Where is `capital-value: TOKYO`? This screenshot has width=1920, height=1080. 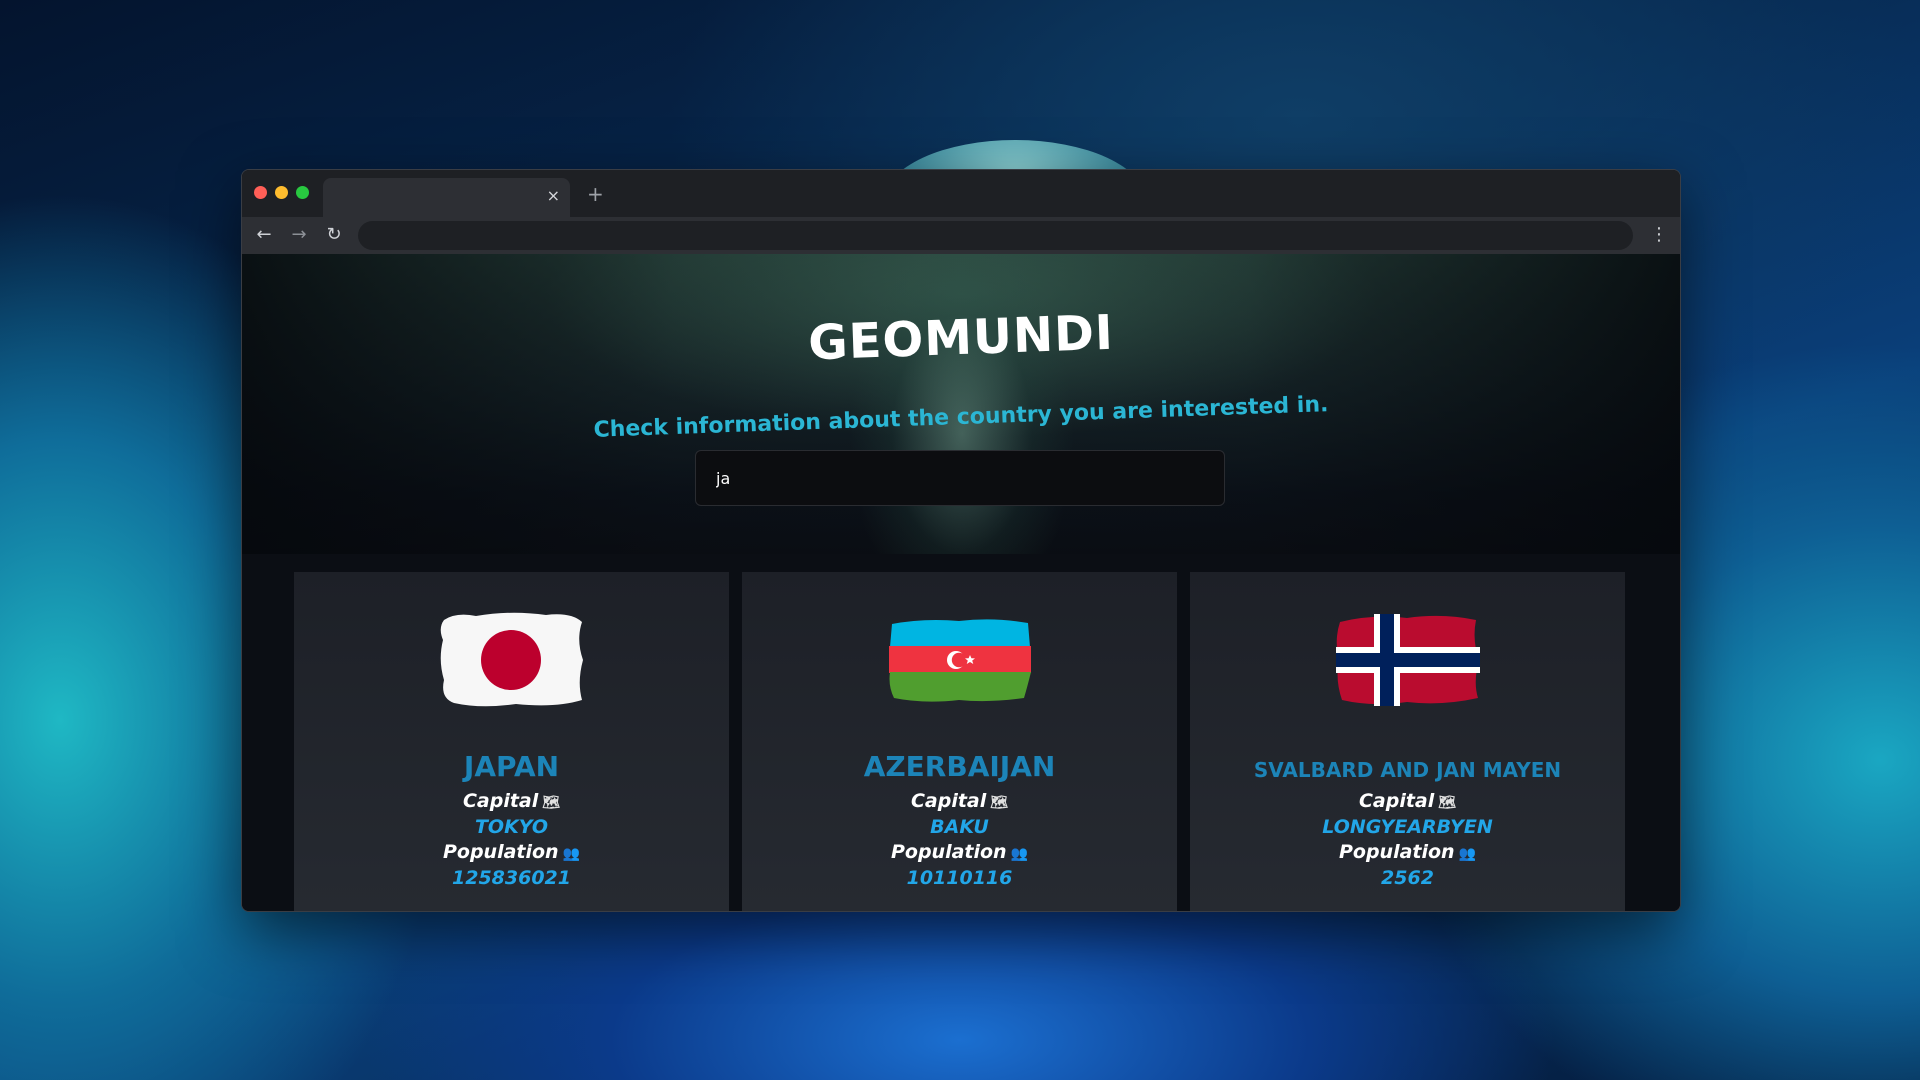
capital-value: TOKYO is located at coordinates (511, 827).